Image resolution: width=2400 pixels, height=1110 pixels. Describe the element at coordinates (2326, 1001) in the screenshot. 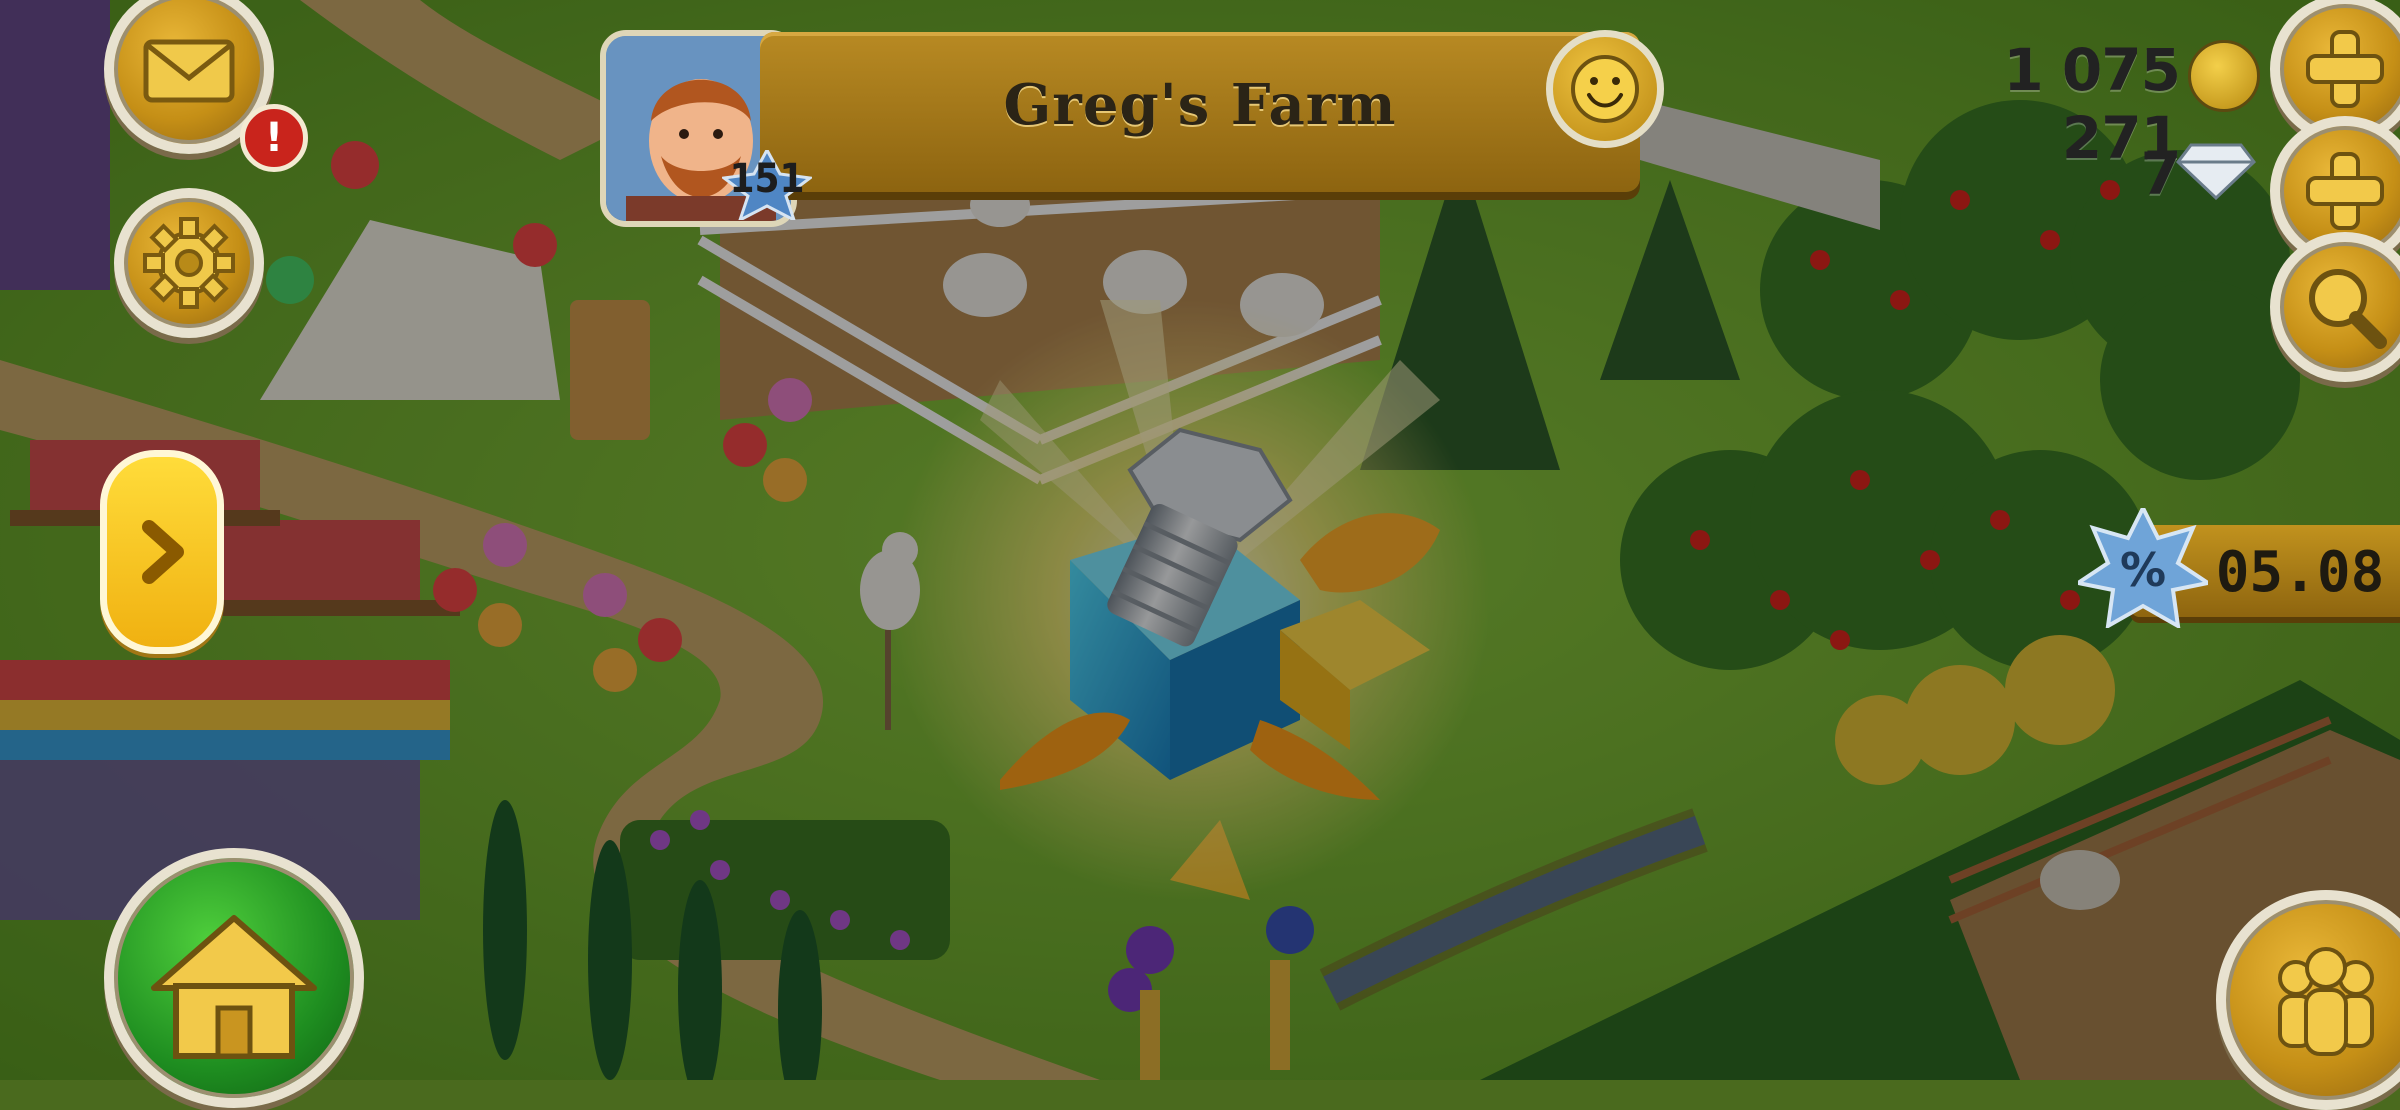

I see `people-icon` at that location.